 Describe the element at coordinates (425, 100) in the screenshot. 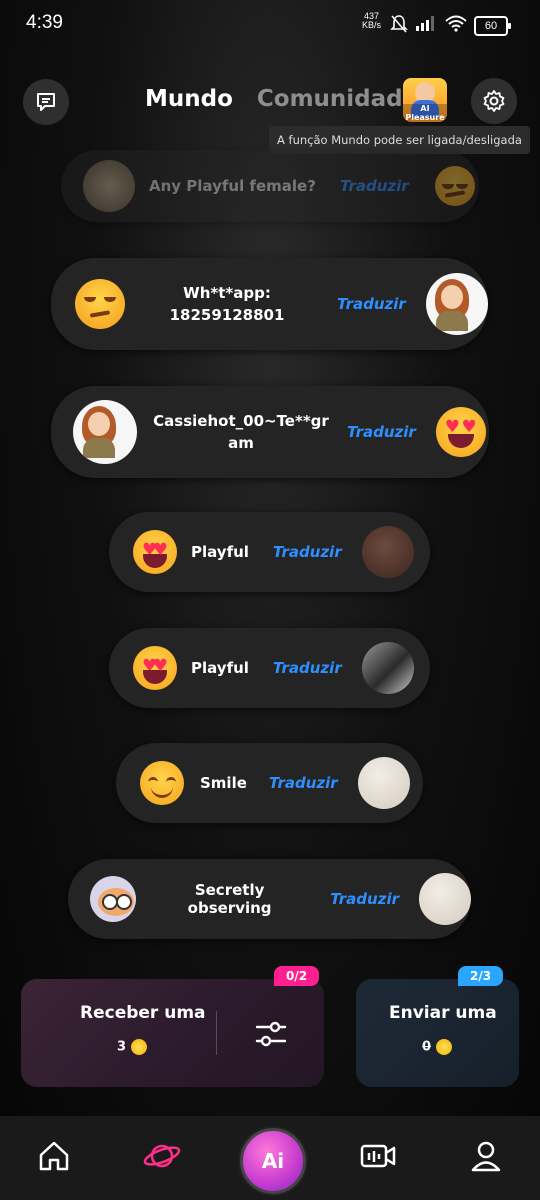

I see `ai-pleasure-badge: AI Pleasure` at that location.